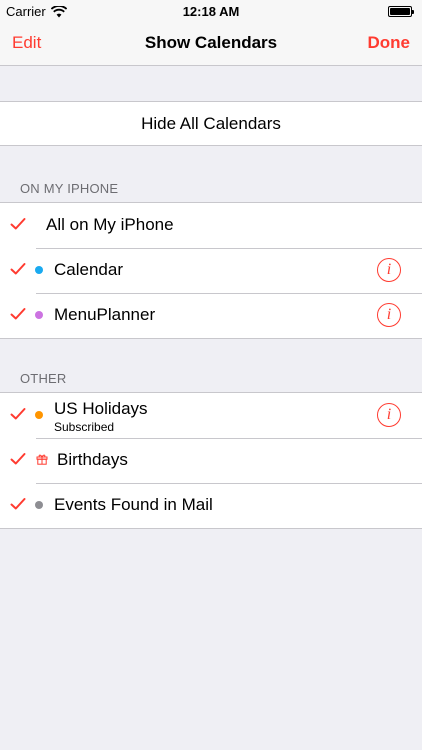  I want to click on battery-icon, so click(401, 11).